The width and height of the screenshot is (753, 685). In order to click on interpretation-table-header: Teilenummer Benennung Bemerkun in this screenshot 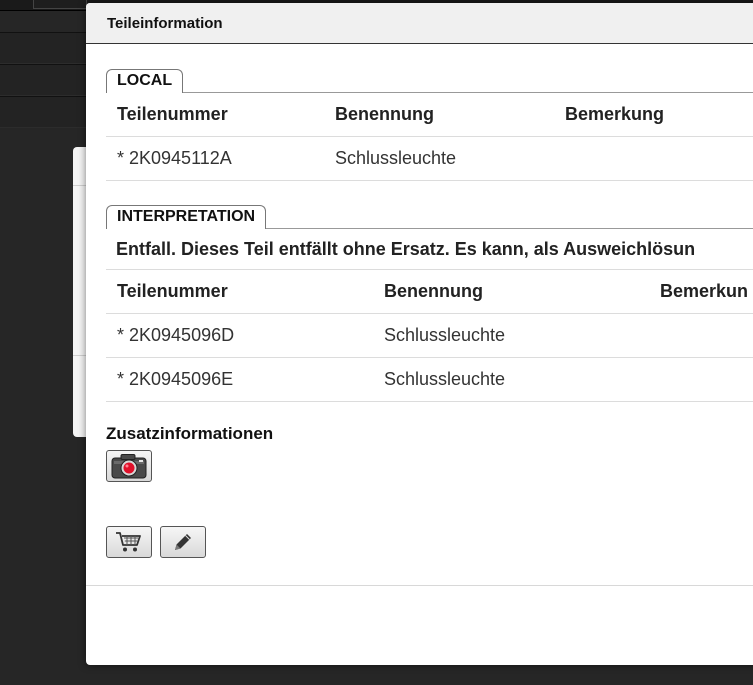, I will do `click(429, 292)`.